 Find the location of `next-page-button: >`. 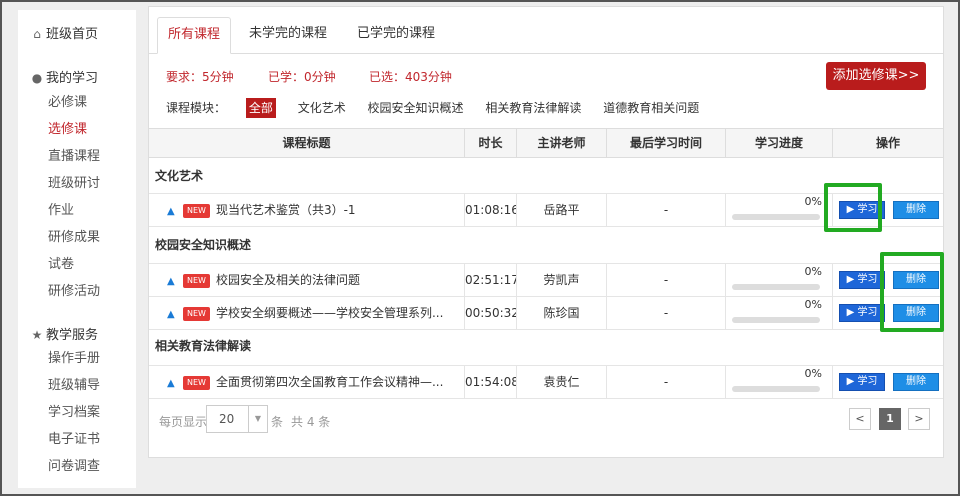

next-page-button: > is located at coordinates (919, 419).